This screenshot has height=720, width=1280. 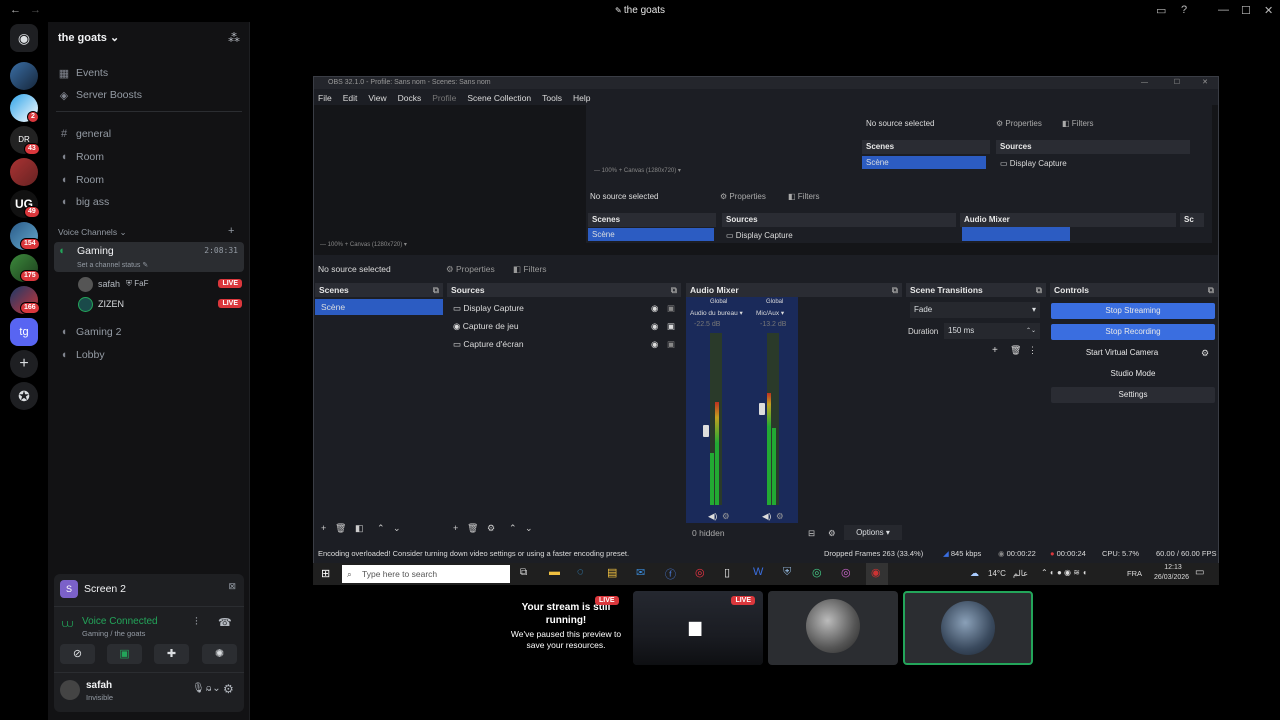 I want to click on noise-suppression-icon: ⫶, so click(x=196, y=622).